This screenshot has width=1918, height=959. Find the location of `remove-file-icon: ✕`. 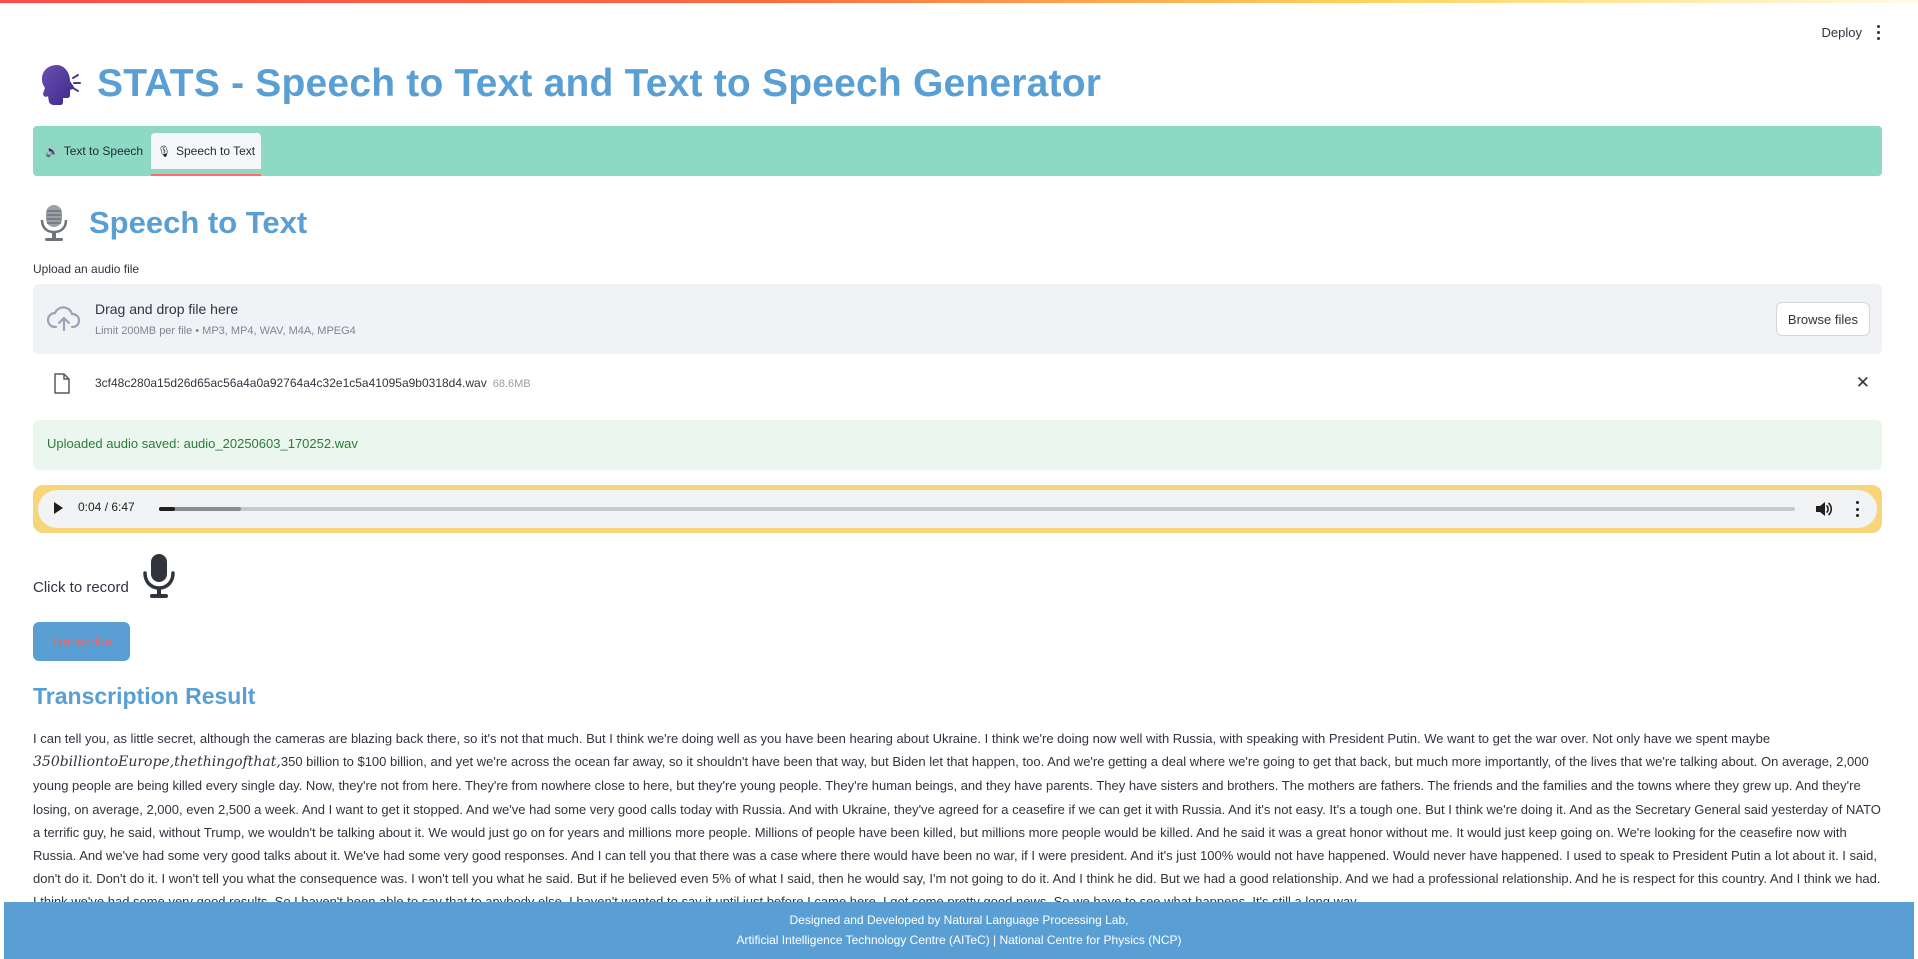

remove-file-icon: ✕ is located at coordinates (1863, 383).